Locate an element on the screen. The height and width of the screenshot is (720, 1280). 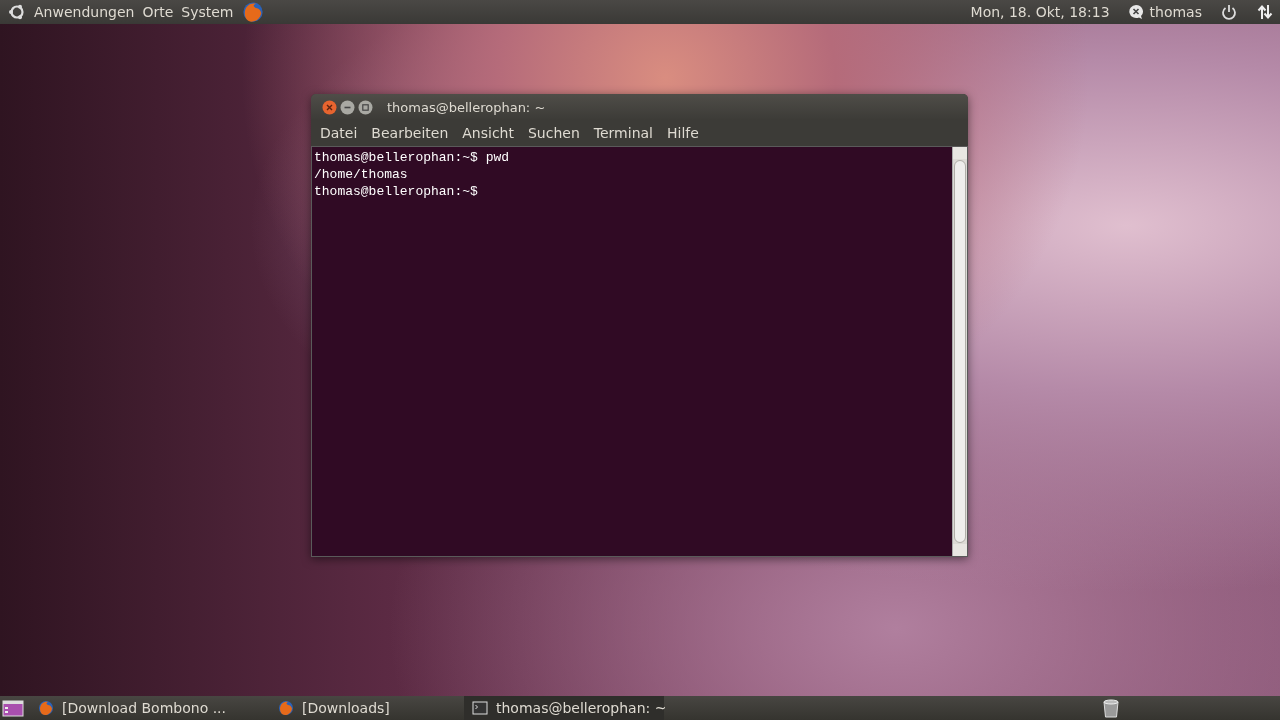
maximize-button is located at coordinates (365, 107).